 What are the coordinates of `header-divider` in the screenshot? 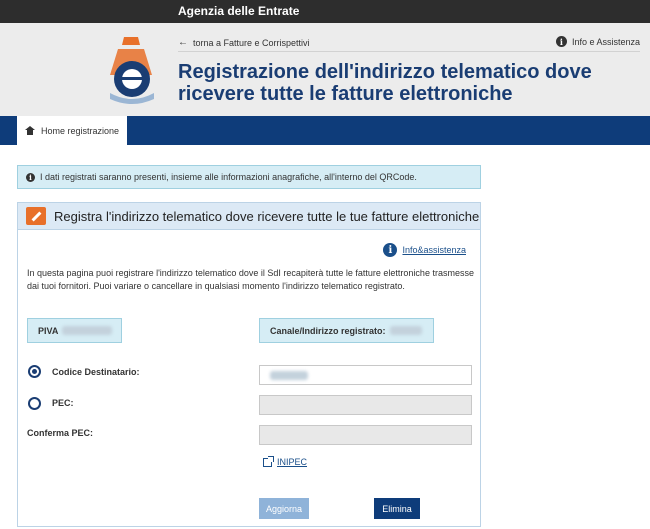 It's located at (409, 51).